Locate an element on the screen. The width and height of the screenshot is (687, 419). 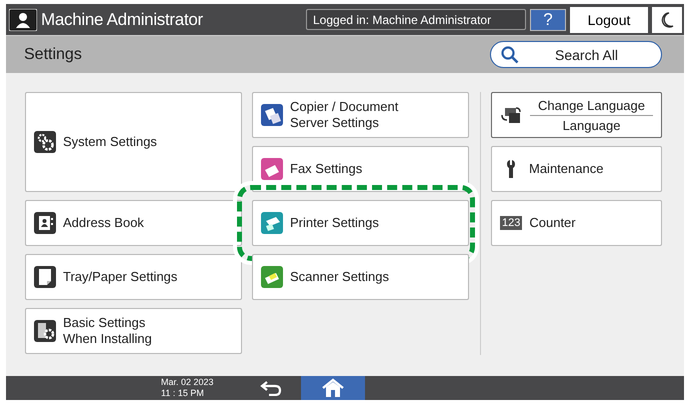
menu-button: Tray/Paper Settings is located at coordinates (133, 277).